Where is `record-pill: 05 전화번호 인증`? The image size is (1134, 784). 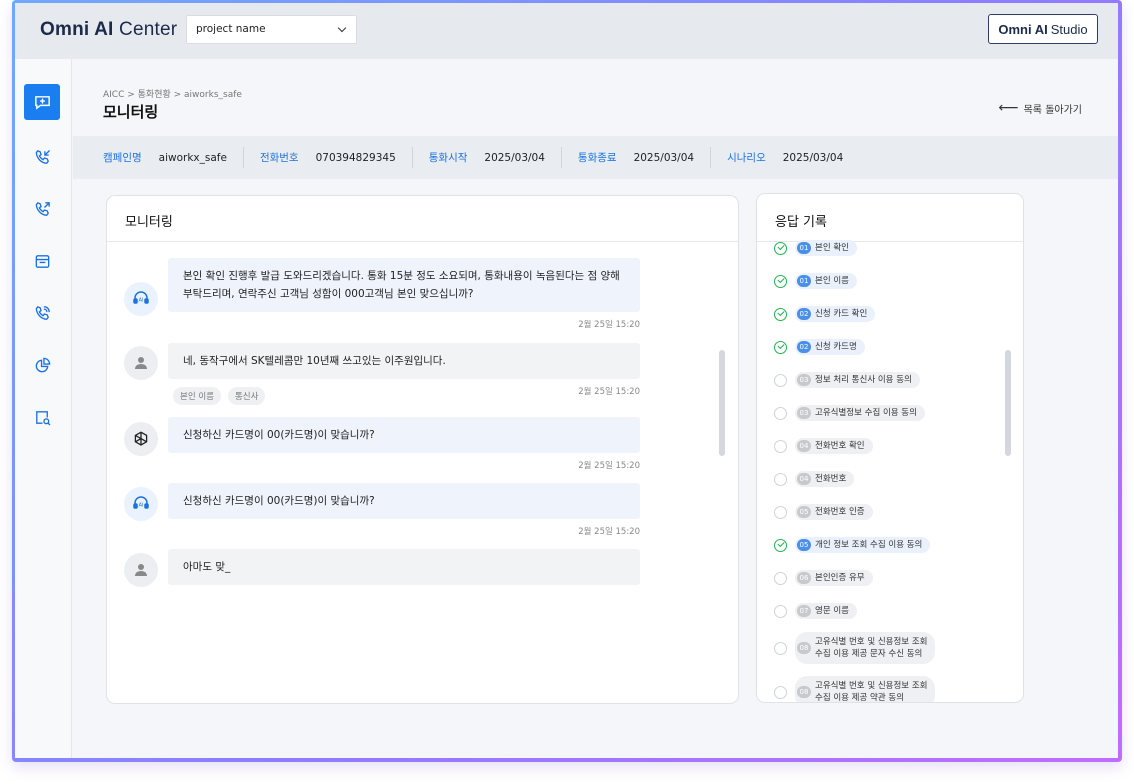 record-pill: 05 전화번호 인증 is located at coordinates (834, 512).